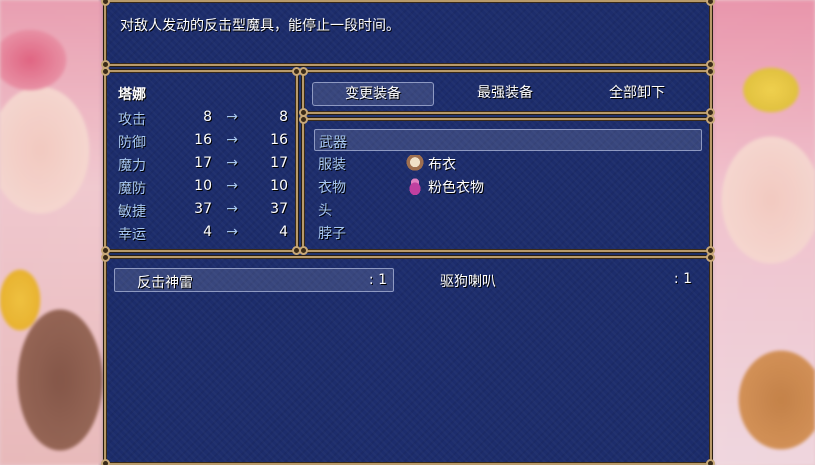 Image resolution: width=815 pixels, height=465 pixels. I want to click on optimize-equipment-button: 最强装备, so click(505, 94).